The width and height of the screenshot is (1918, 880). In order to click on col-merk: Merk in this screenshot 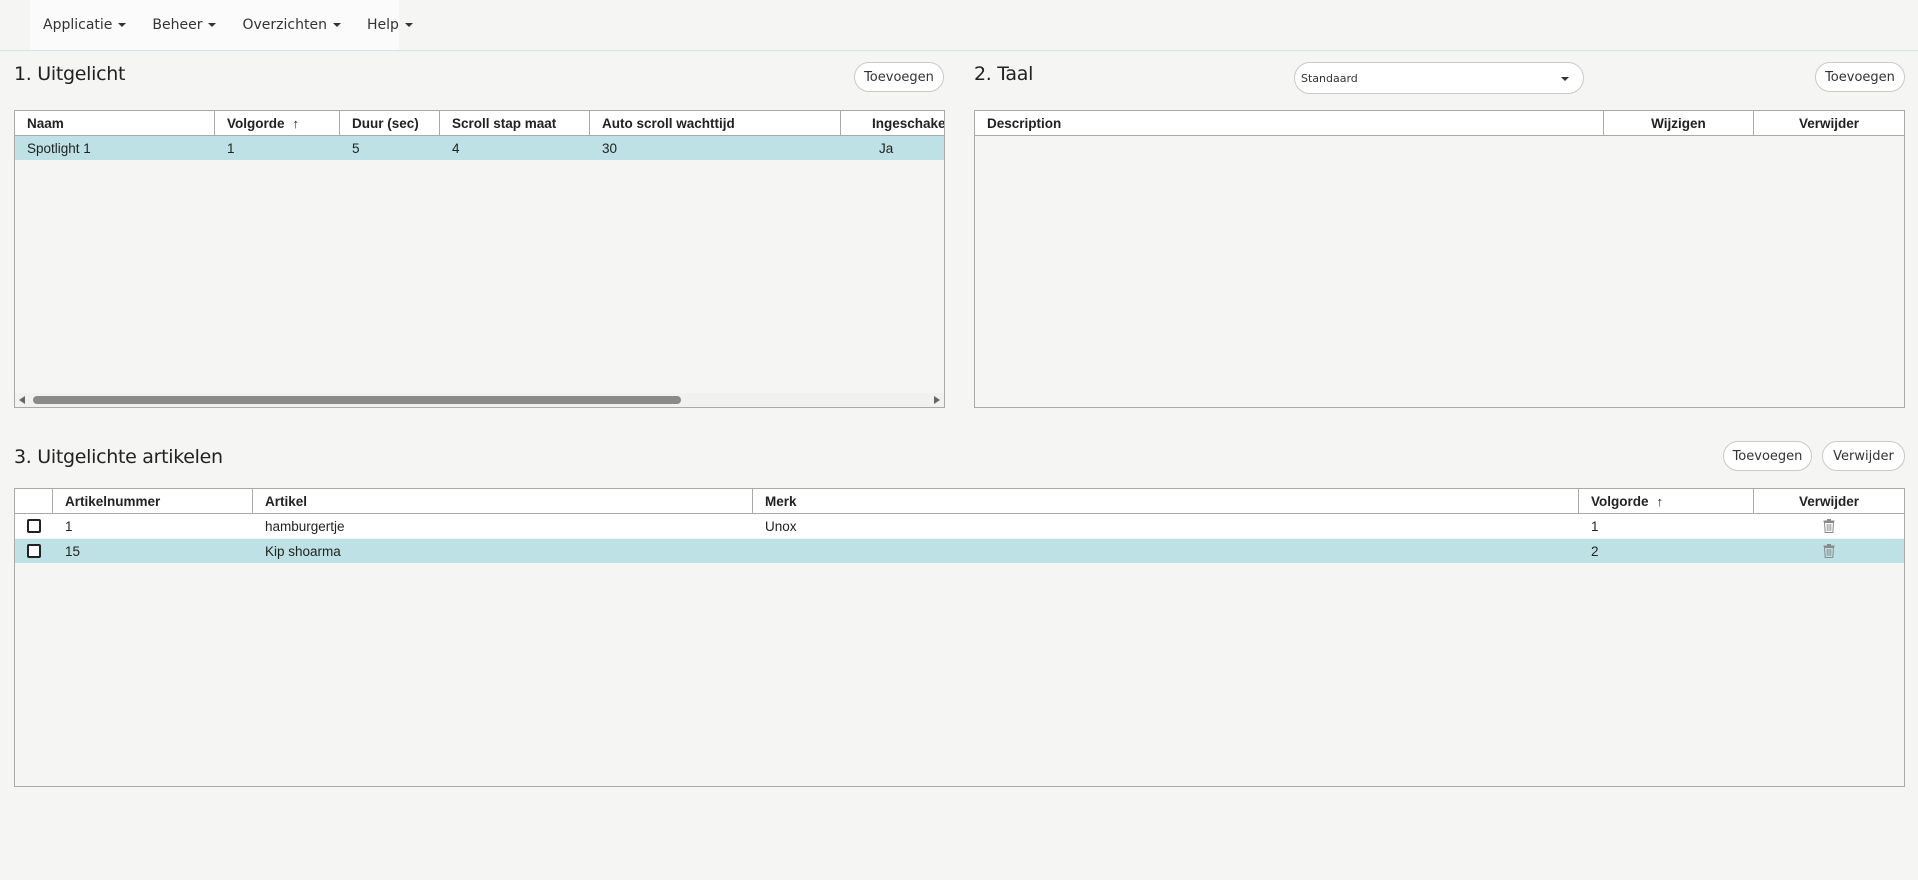, I will do `click(1166, 501)`.